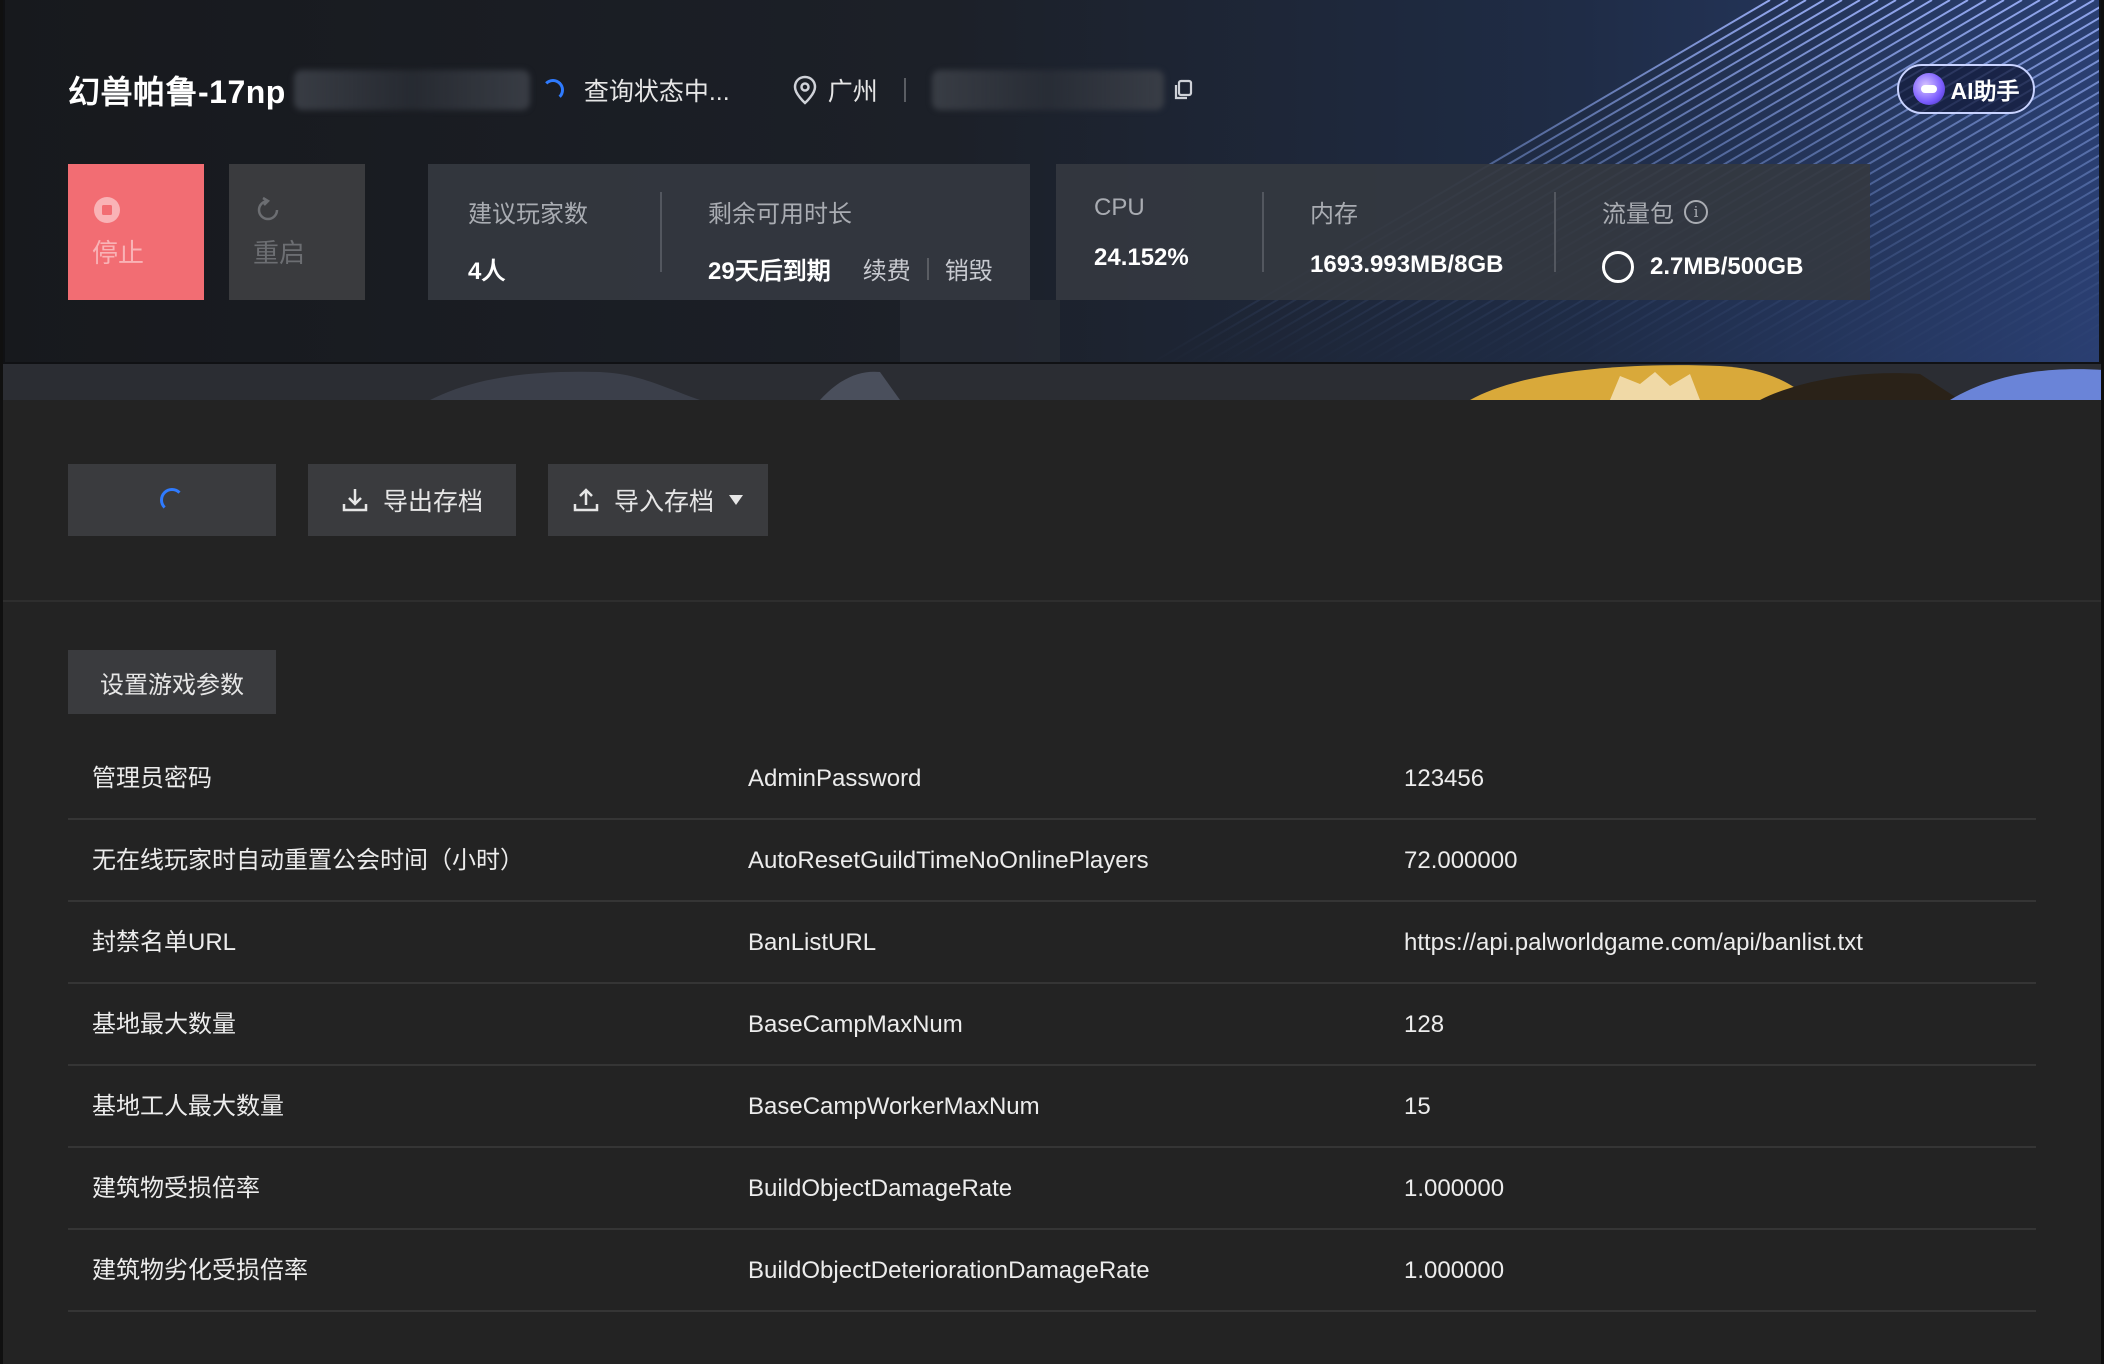 The image size is (2104, 1364). Describe the element at coordinates (805, 90) in the screenshot. I see `location-pin-icon` at that location.